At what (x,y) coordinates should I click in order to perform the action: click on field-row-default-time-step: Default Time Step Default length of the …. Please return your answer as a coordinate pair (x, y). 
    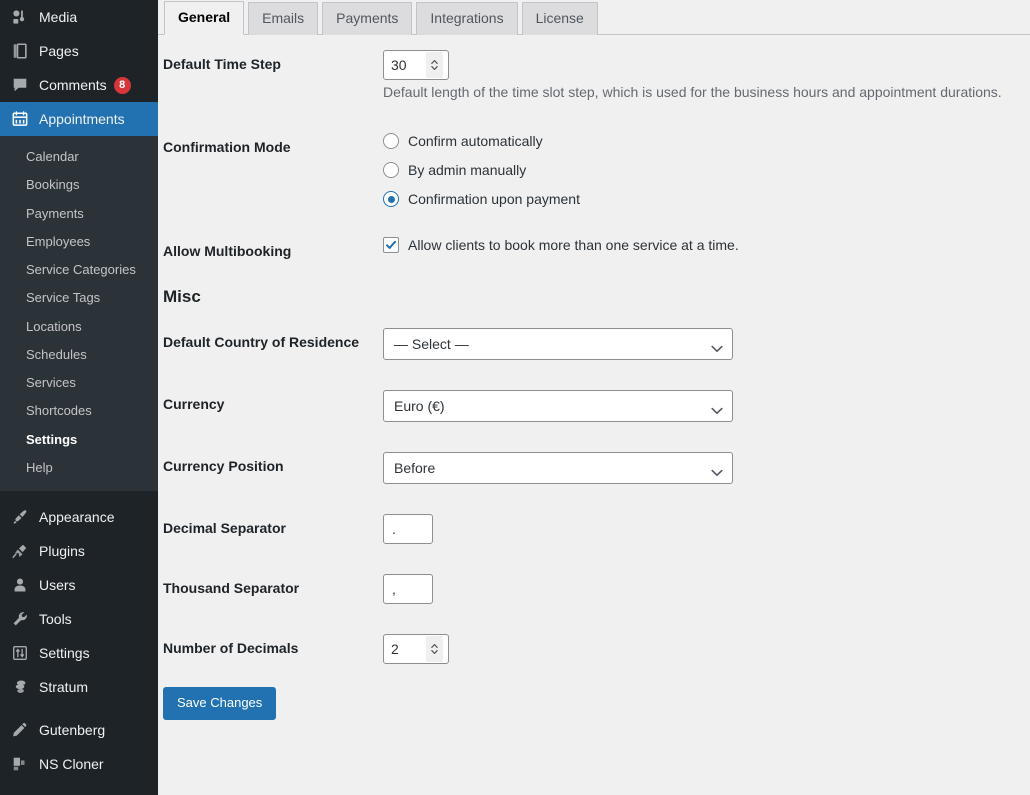
    Looking at the image, I should click on (594, 76).